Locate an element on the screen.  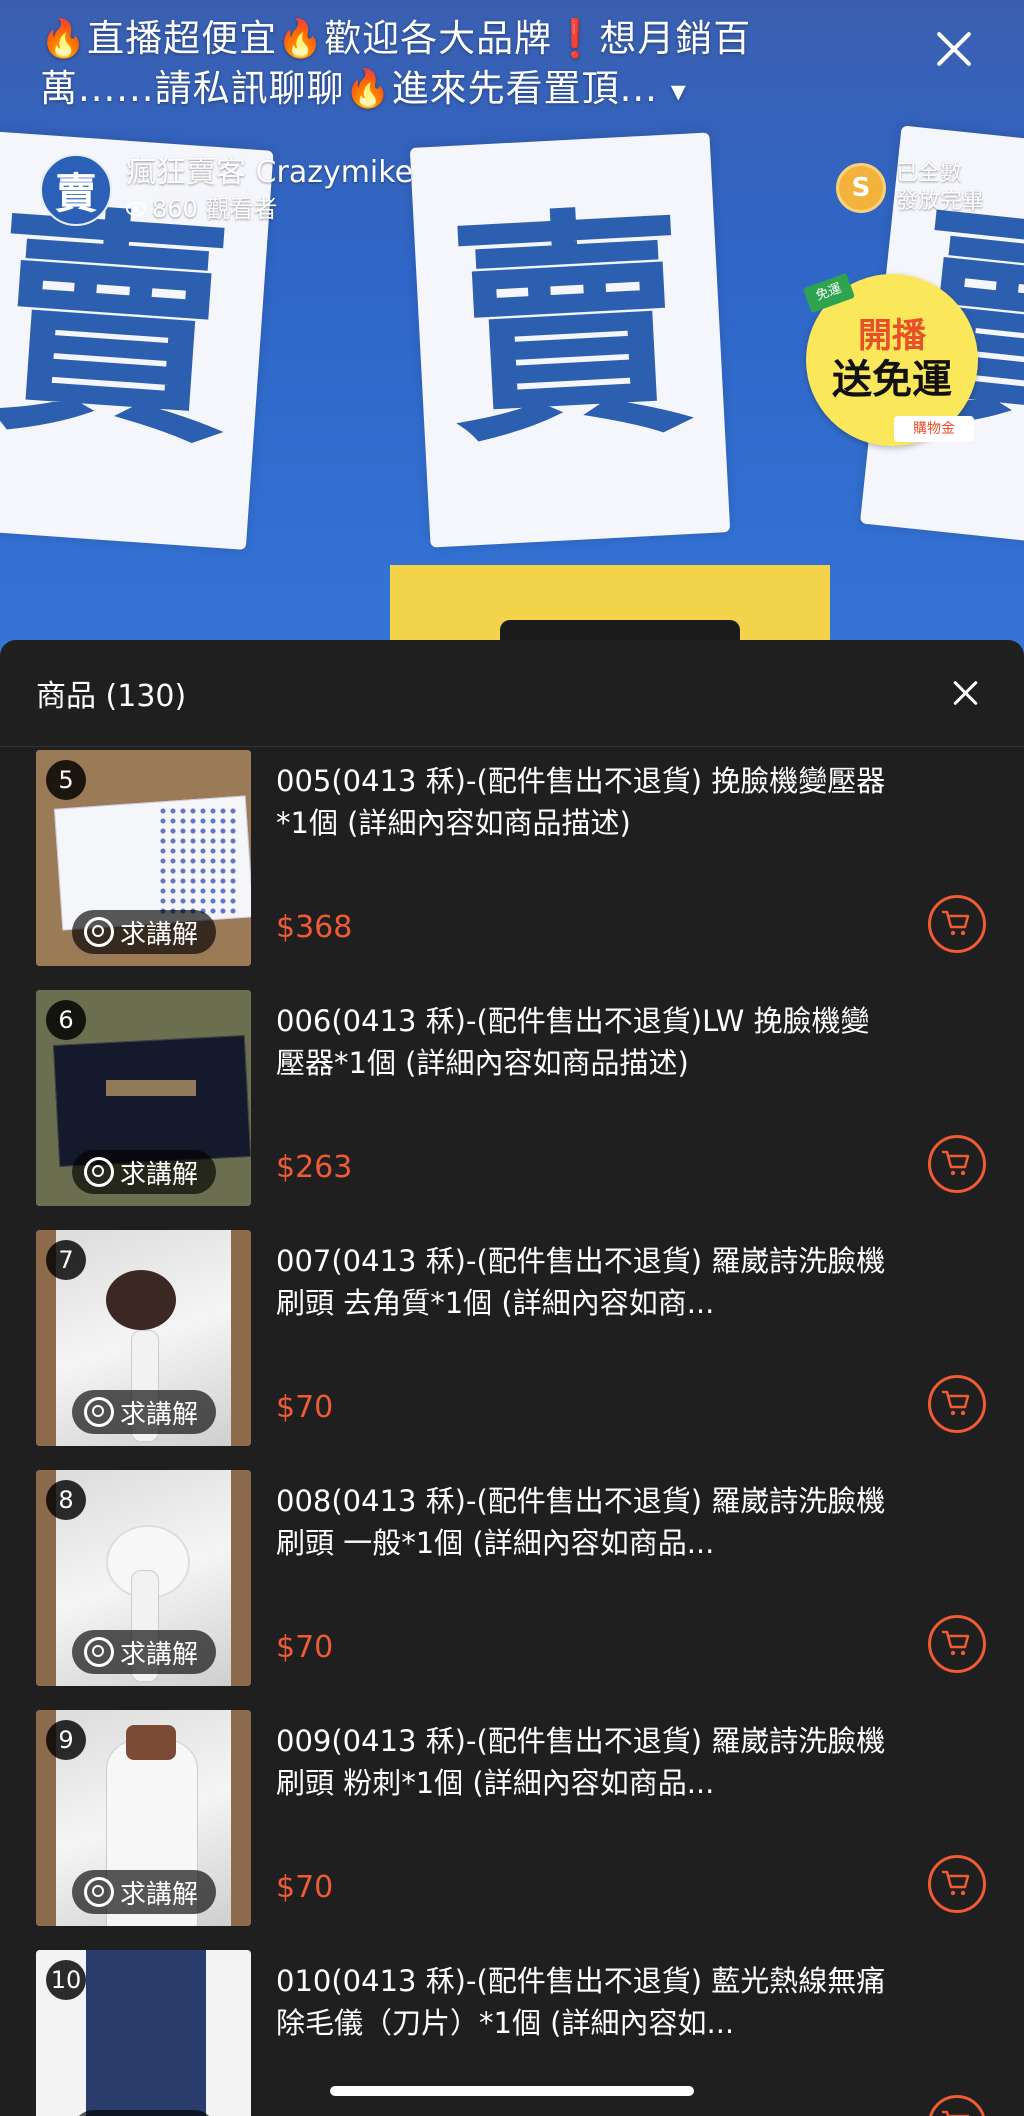
product-thumbnail: 10 求講解 is located at coordinates (143, 2033).